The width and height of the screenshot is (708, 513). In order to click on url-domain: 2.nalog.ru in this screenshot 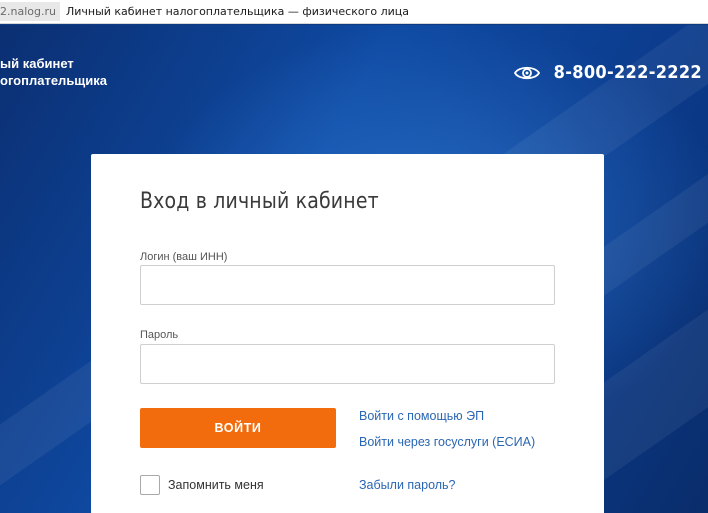, I will do `click(30, 11)`.